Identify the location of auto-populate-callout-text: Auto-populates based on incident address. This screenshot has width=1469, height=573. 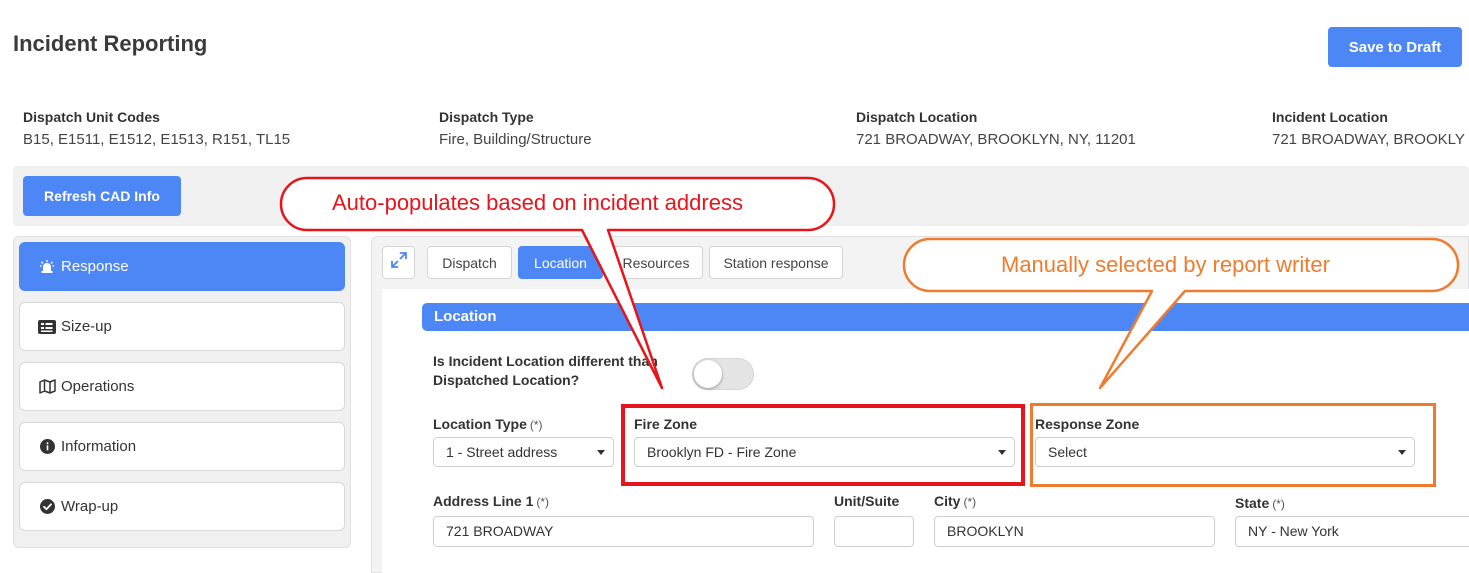
(537, 202).